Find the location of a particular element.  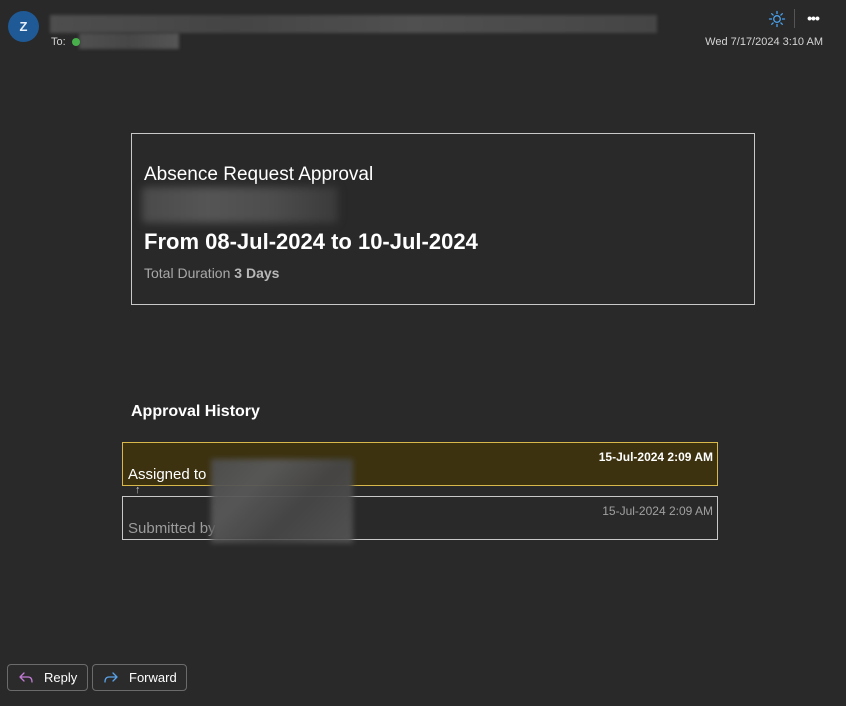

arrow-up-icon: ↑ is located at coordinates (138, 490).